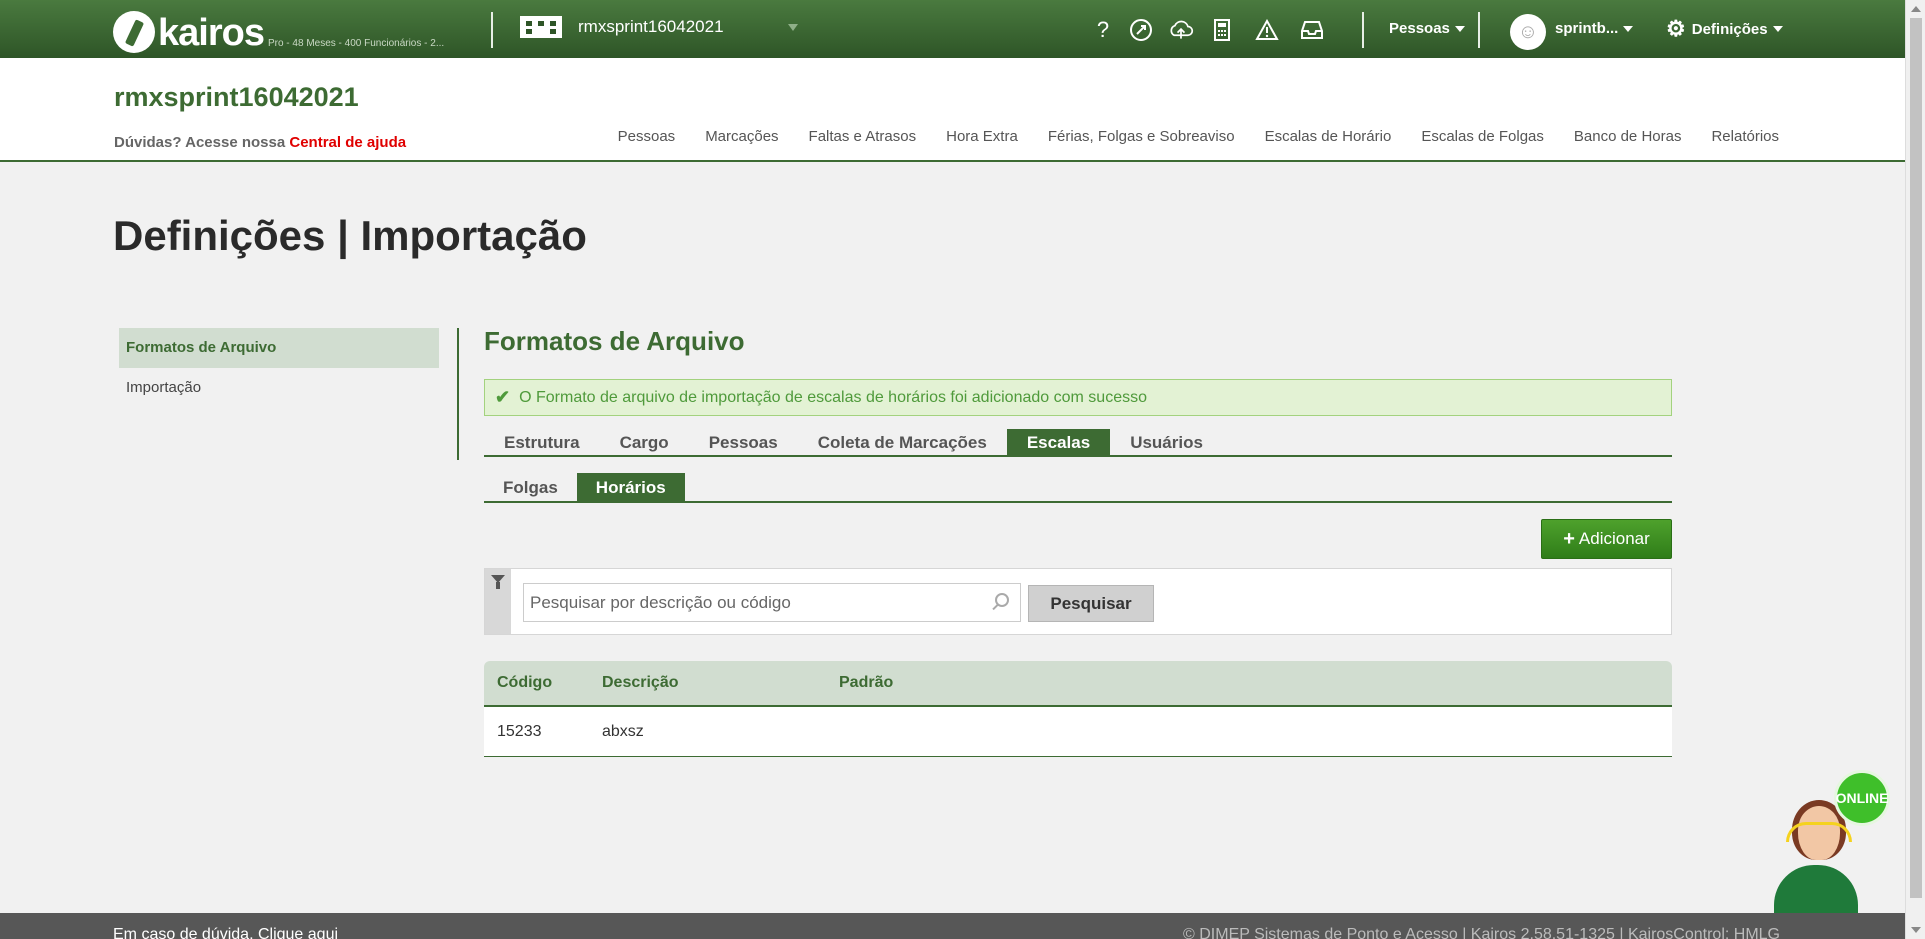 This screenshot has width=1925, height=939. Describe the element at coordinates (519, 731) in the screenshot. I see `cell-codigo: 15233` at that location.